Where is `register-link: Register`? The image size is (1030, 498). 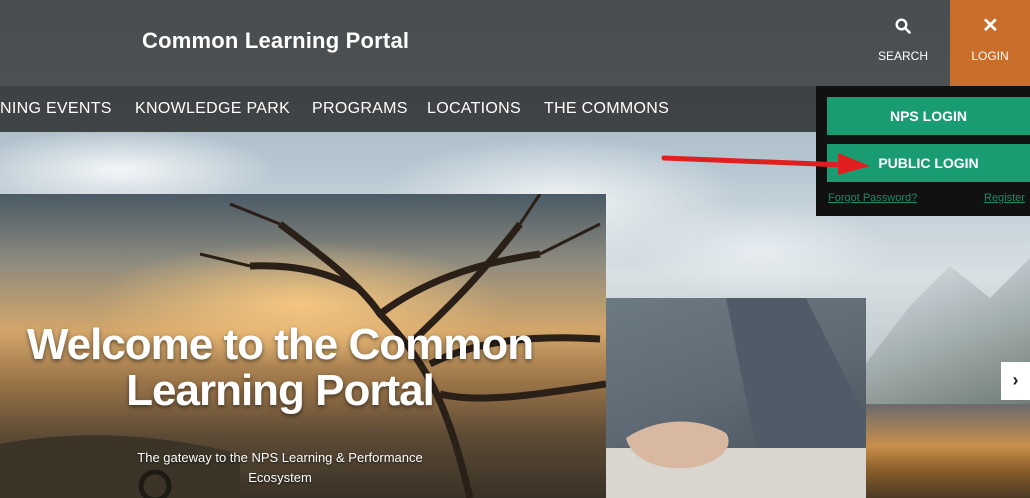
register-link: Register is located at coordinates (1004, 198).